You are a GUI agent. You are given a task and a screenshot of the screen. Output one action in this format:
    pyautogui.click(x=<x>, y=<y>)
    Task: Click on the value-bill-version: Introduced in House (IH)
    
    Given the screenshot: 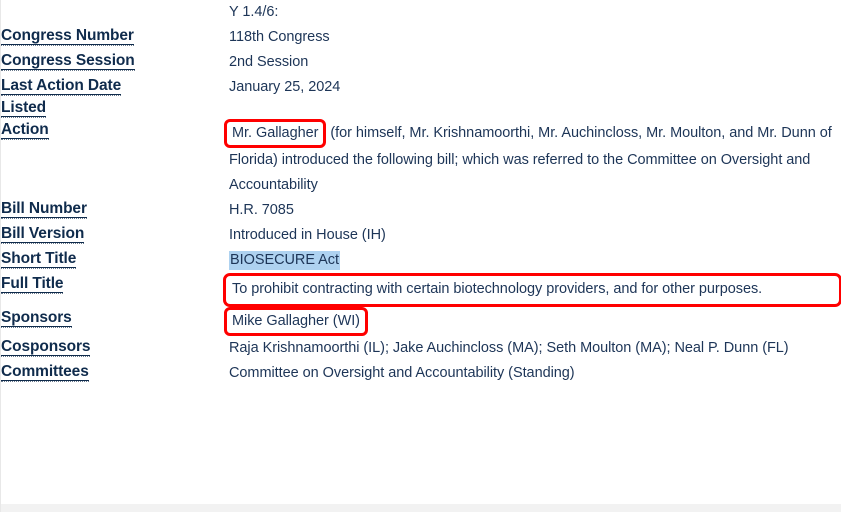 What is the action you would take?
    pyautogui.click(x=307, y=235)
    